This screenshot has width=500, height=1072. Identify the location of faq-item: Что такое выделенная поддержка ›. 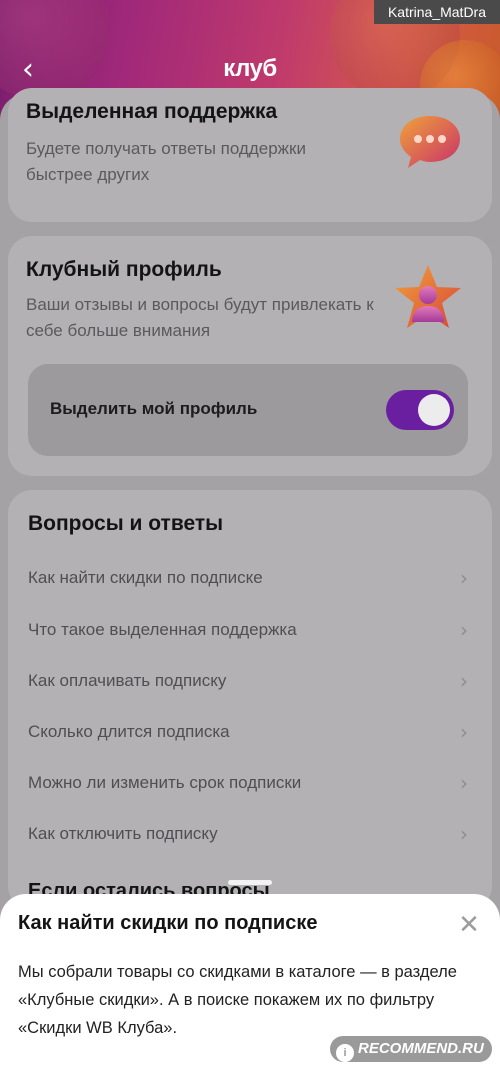
(248, 630).